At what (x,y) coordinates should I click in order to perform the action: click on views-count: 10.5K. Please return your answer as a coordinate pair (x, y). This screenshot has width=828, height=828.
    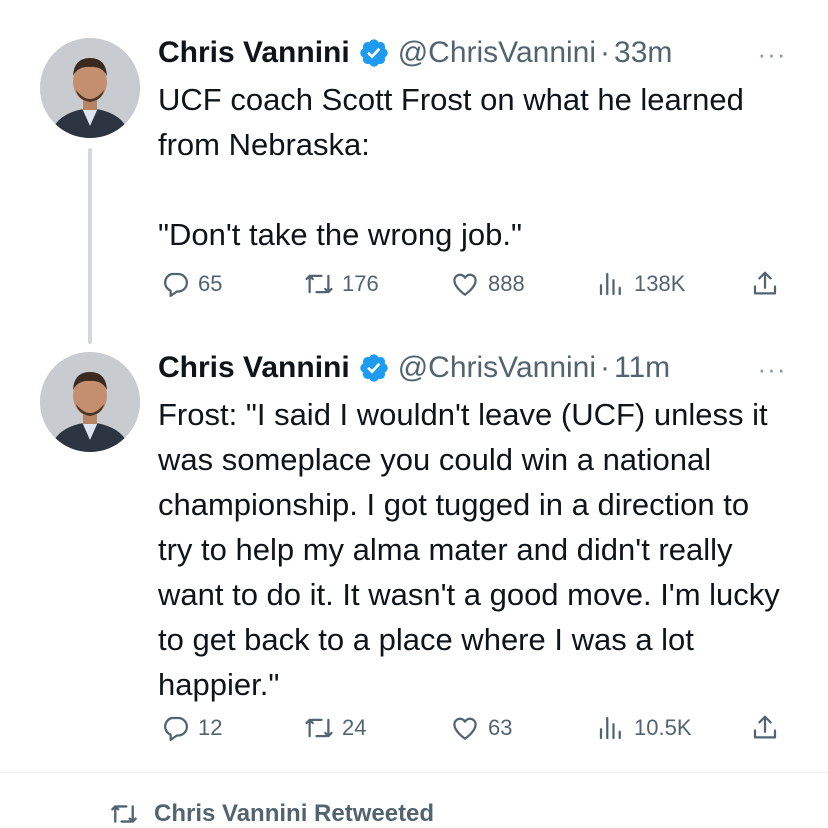
    Looking at the image, I should click on (663, 727).